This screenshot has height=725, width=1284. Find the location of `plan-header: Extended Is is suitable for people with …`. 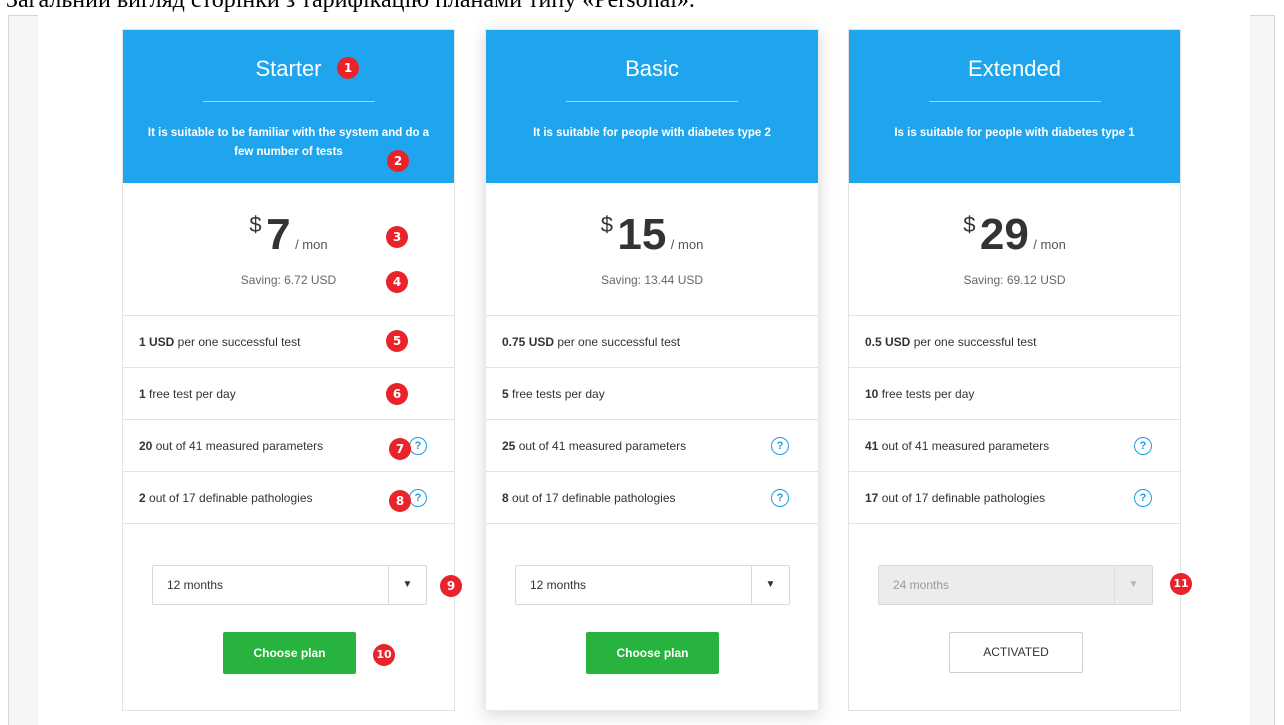

plan-header: Extended Is is suitable for people with … is located at coordinates (1014, 106).